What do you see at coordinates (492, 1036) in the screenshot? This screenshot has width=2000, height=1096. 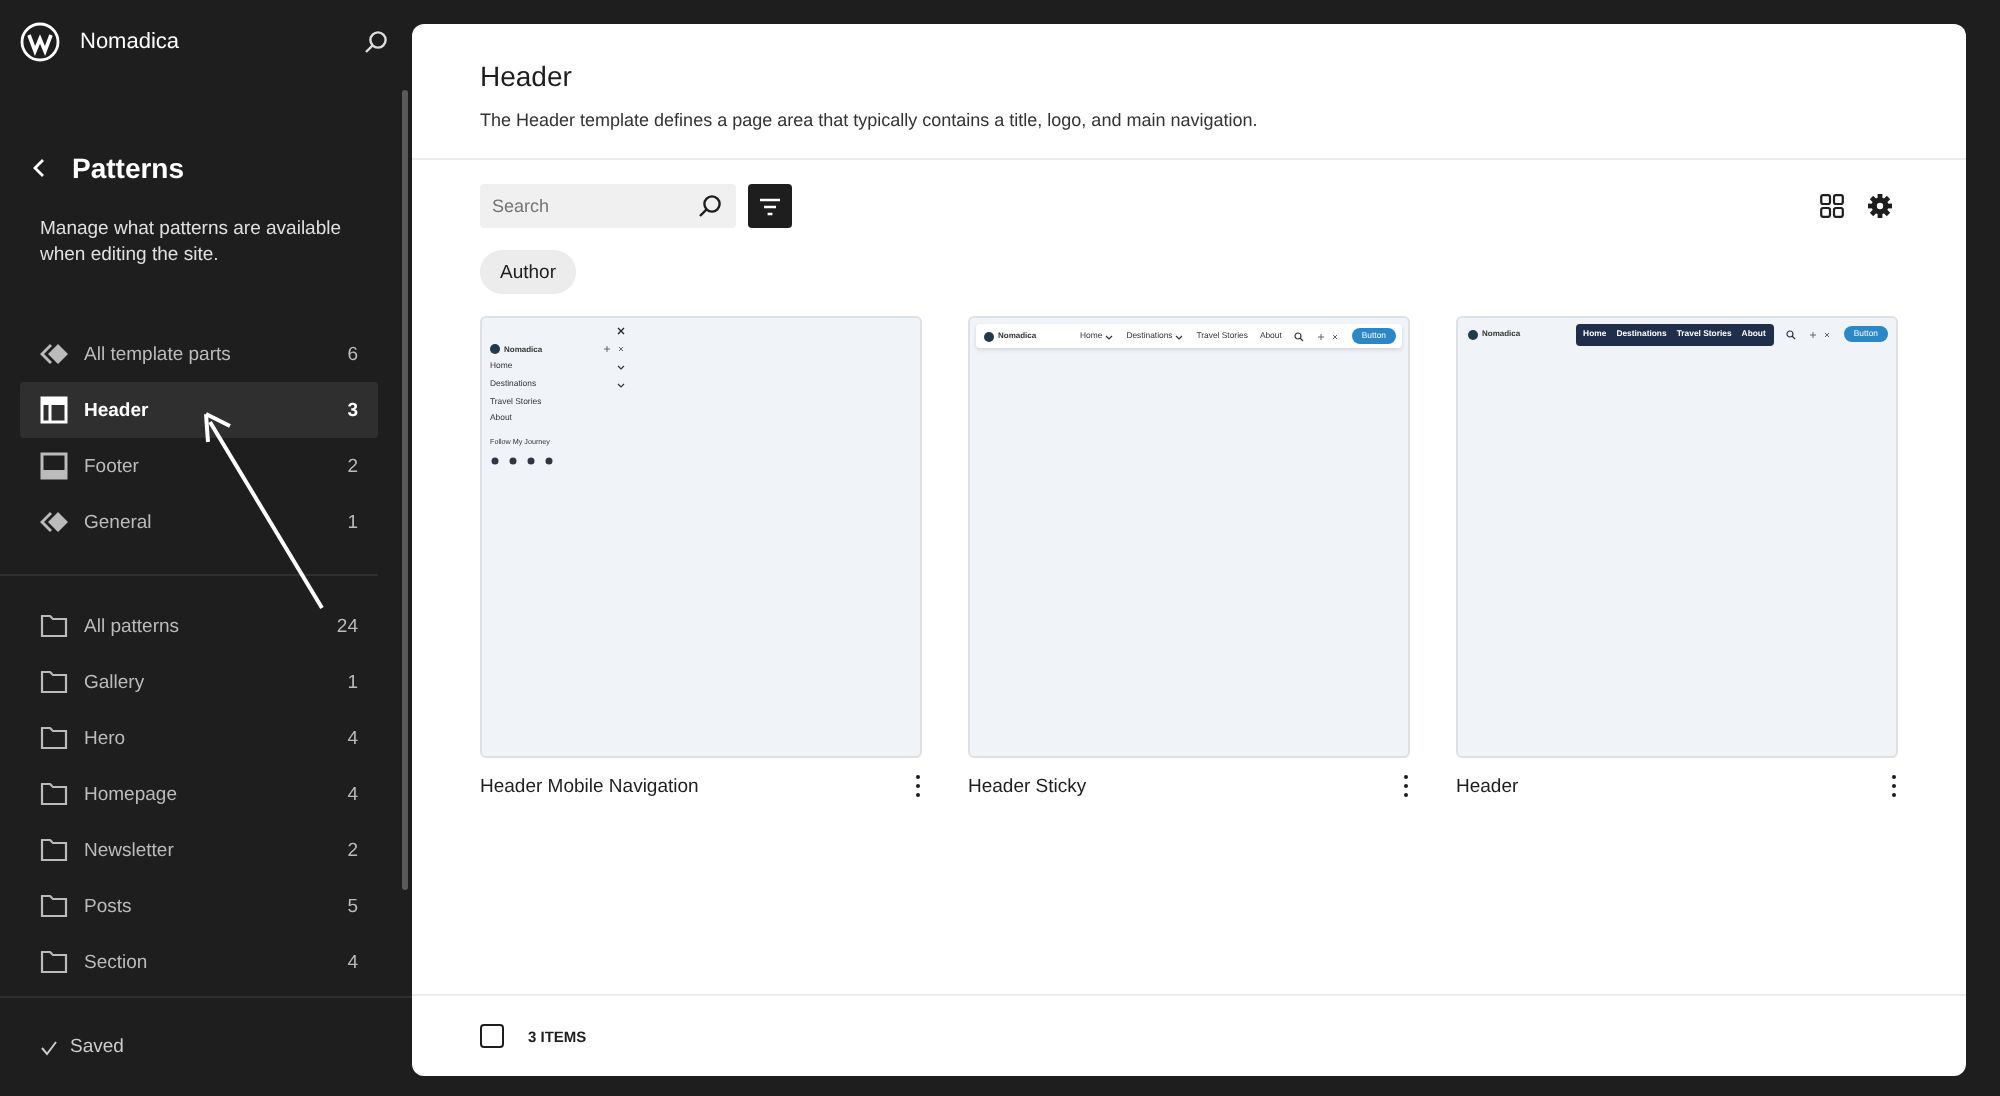 I see `select-all-checkbox` at bounding box center [492, 1036].